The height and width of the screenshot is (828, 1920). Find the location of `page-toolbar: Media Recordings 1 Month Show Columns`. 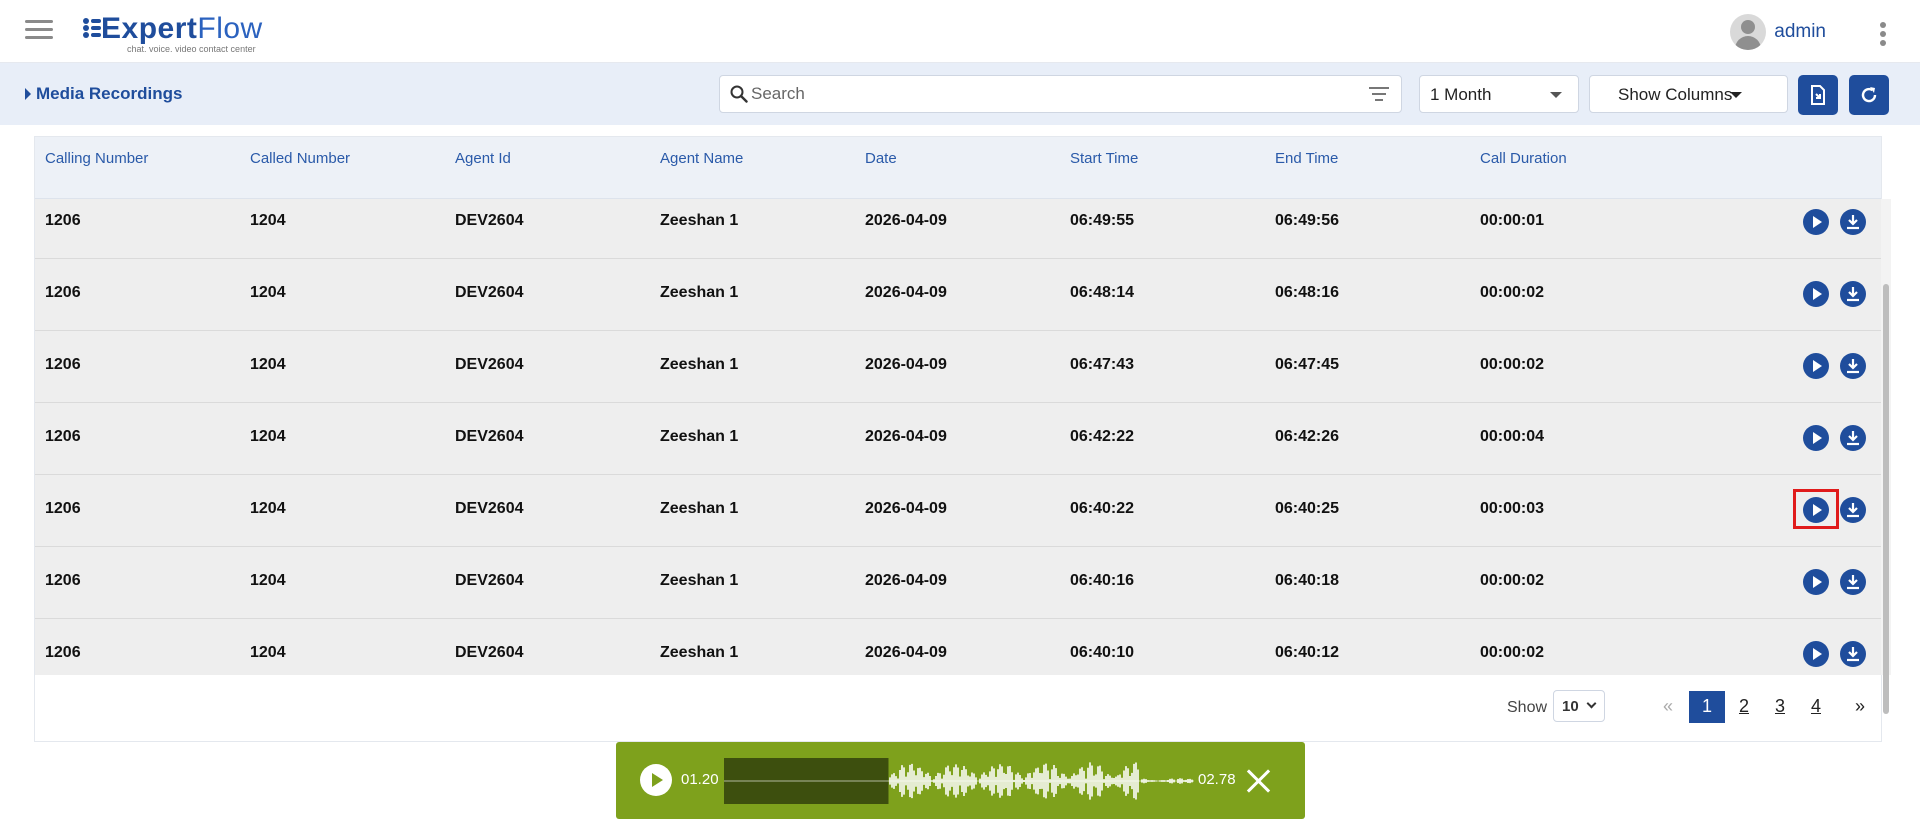

page-toolbar: Media Recordings 1 Month Show Columns is located at coordinates (960, 94).